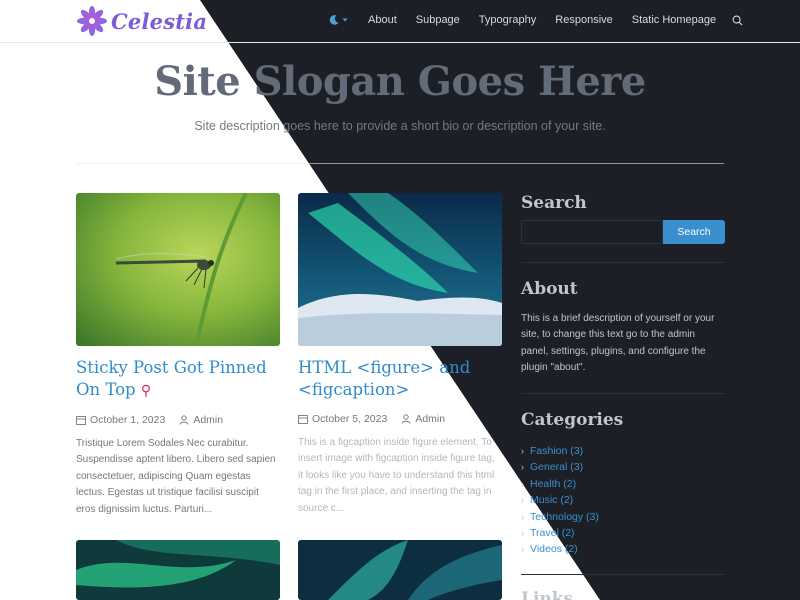  I want to click on category-item: › Music (2), so click(560, 500).